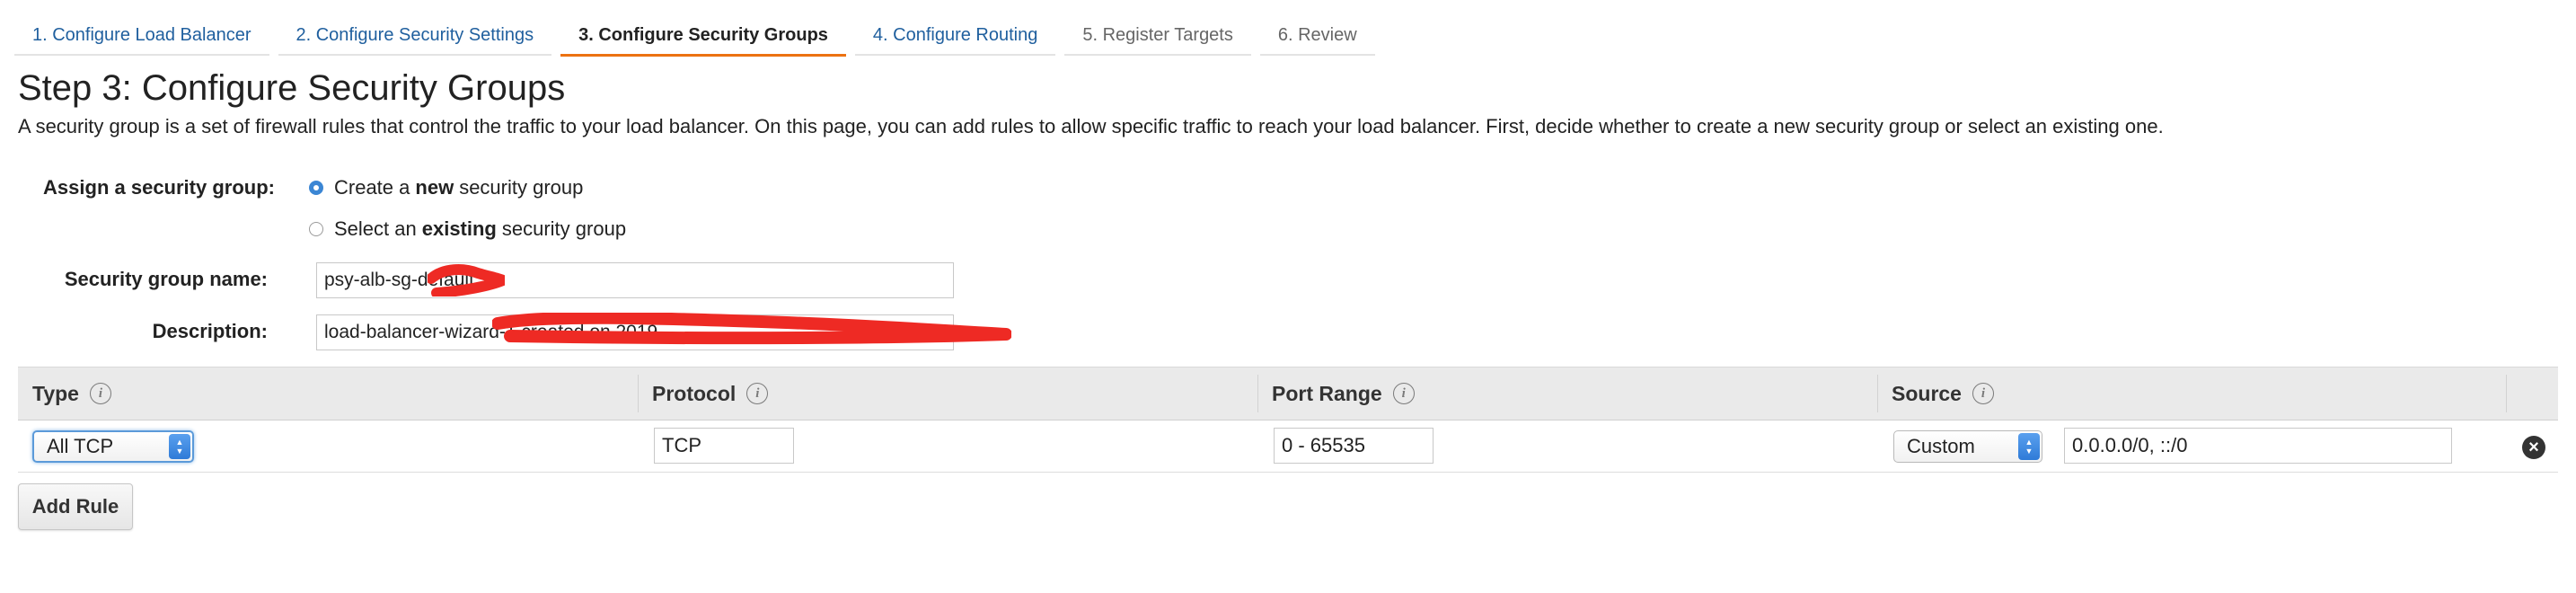 The height and width of the screenshot is (593, 2576). Describe the element at coordinates (375, 228) in the screenshot. I see `option-existing-before: Select an` at that location.